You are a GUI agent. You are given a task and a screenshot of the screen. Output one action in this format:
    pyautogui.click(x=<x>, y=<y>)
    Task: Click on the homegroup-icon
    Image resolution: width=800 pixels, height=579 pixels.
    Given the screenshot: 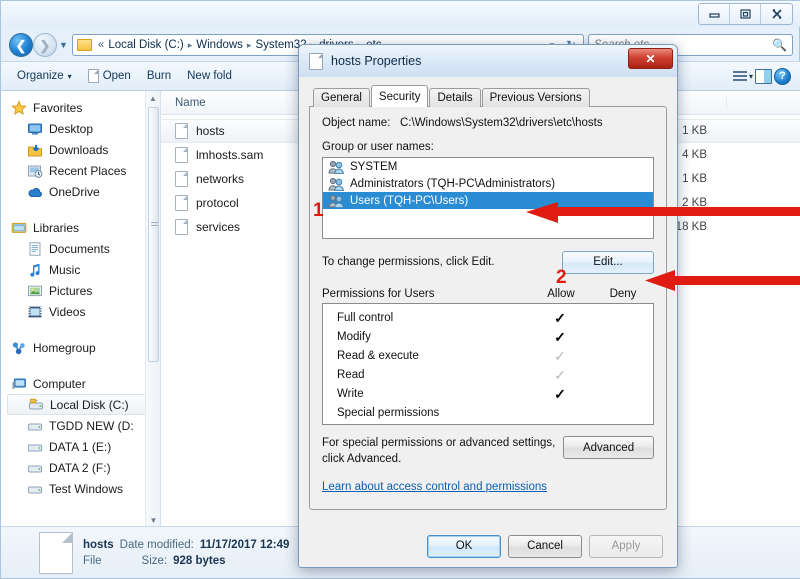 What is the action you would take?
    pyautogui.click(x=19, y=348)
    